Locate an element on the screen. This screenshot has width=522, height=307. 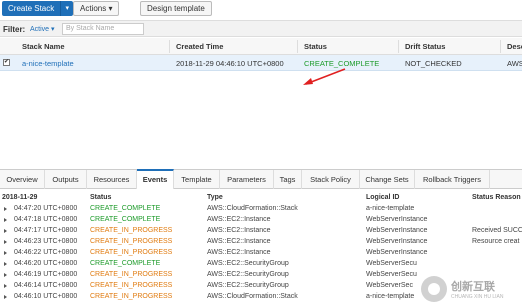
tab-change-sets: Change Sets is located at coordinates (387, 179).